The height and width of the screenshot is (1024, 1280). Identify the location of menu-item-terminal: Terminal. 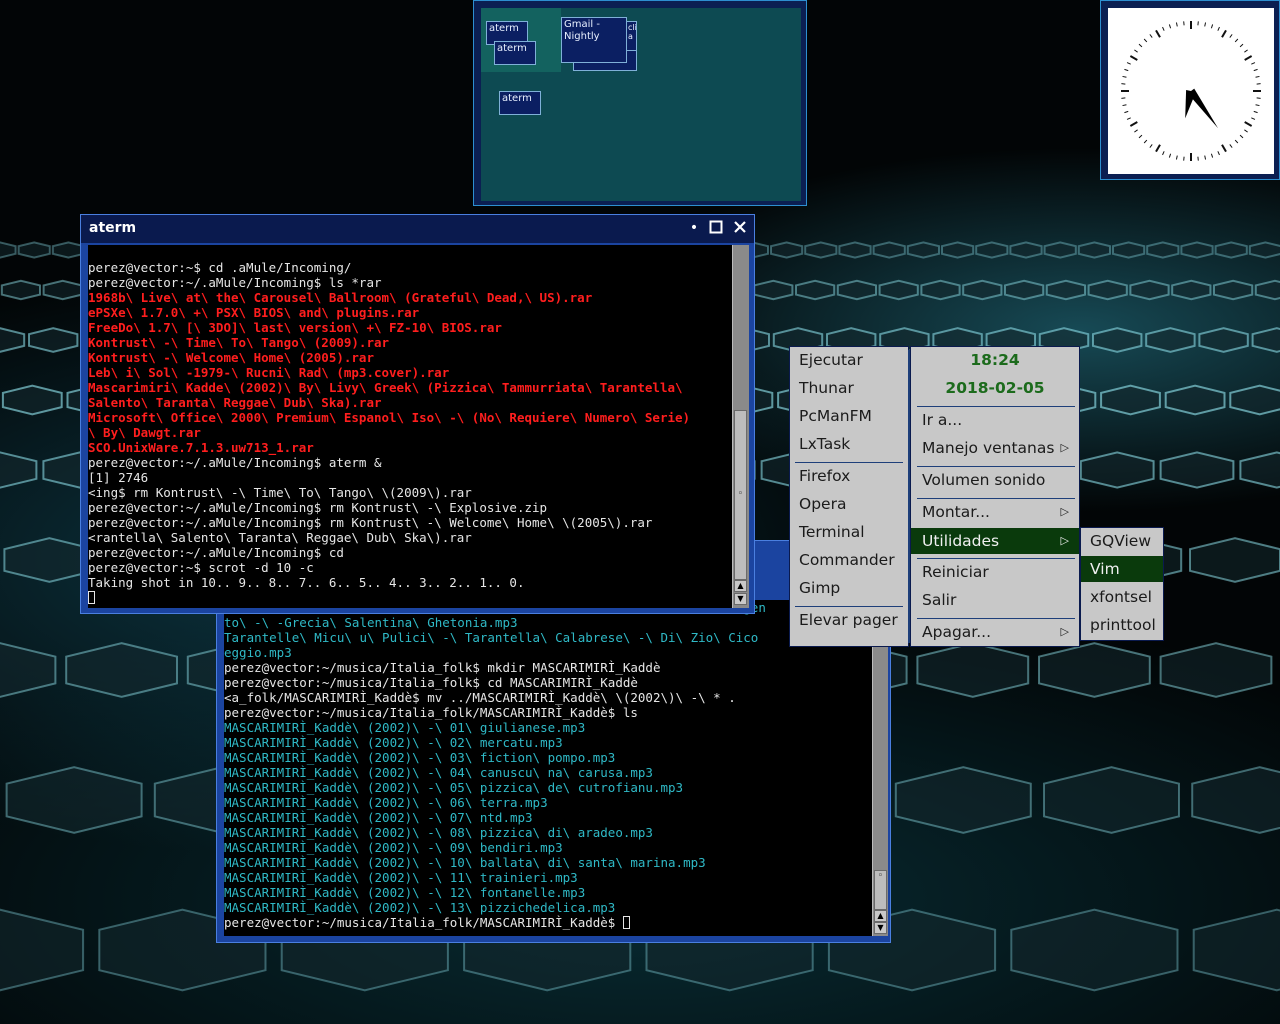
(849, 532).